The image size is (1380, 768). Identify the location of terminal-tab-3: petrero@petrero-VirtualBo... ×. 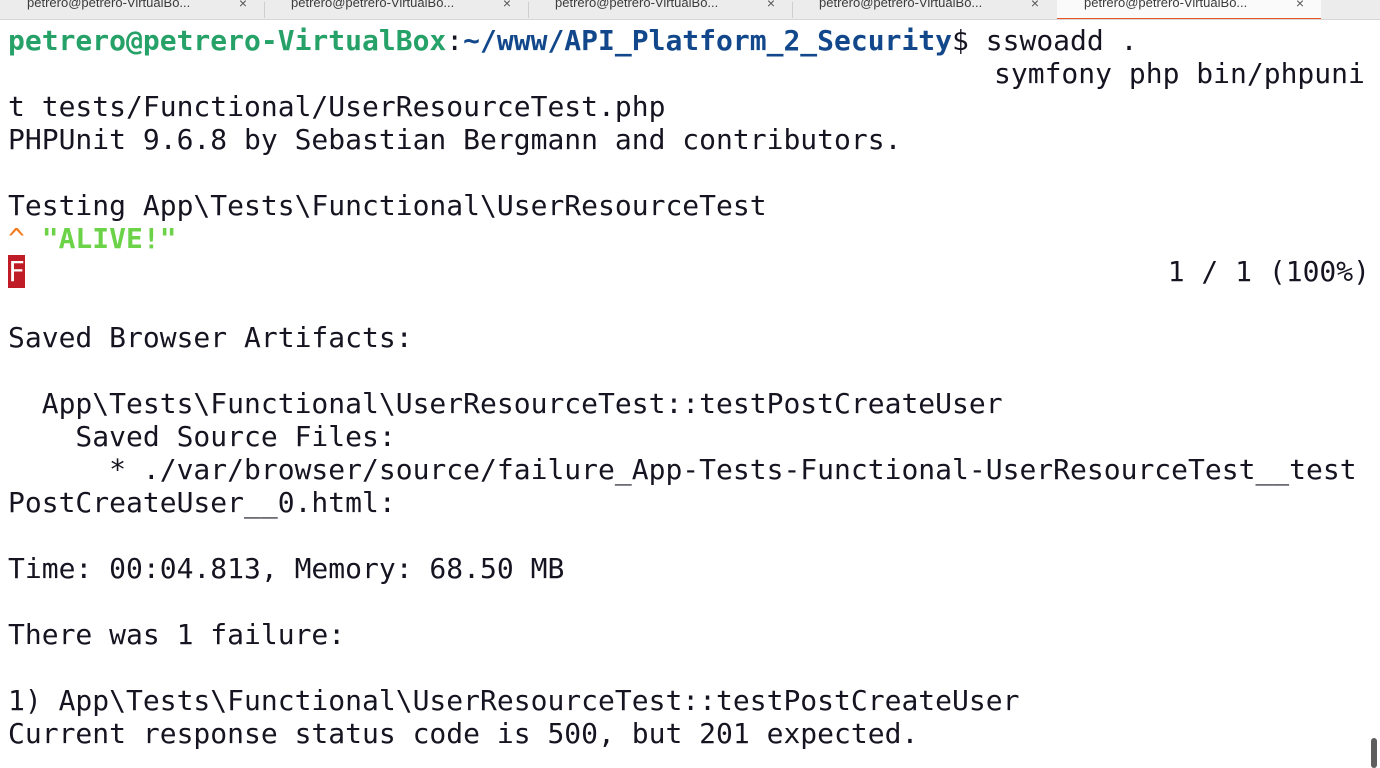
(660, 9).